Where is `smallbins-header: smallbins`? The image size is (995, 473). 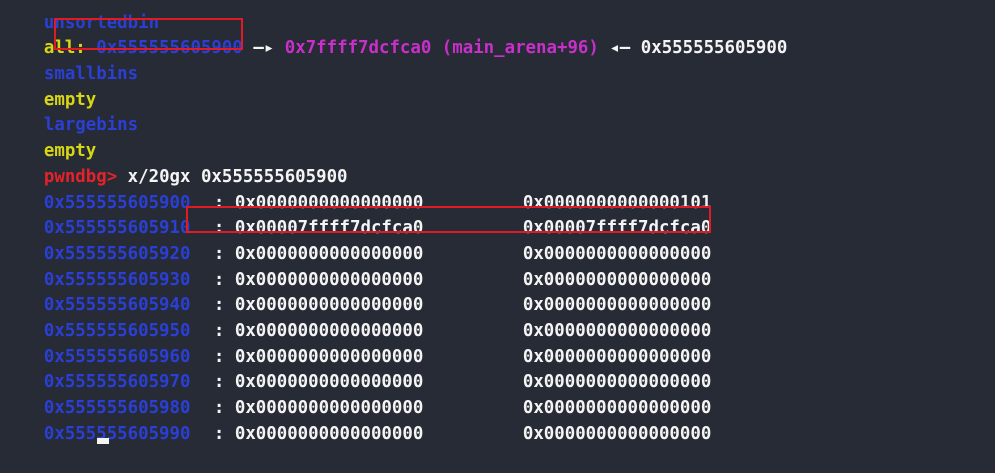 smallbins-header: smallbins is located at coordinates (91, 74).